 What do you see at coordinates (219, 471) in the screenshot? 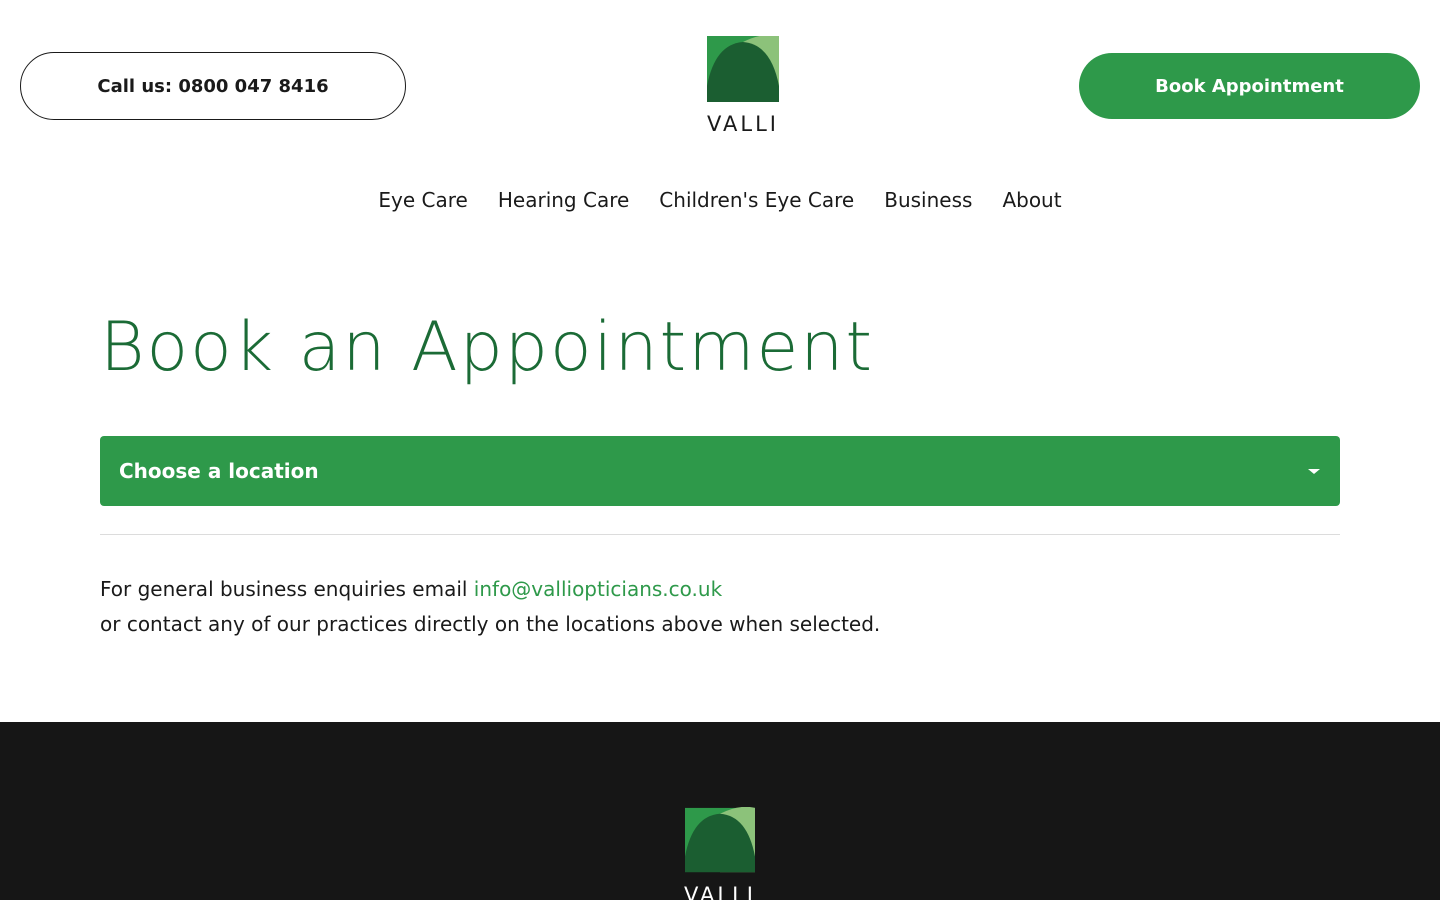
I see `location-dropdown-label: Choose a location` at bounding box center [219, 471].